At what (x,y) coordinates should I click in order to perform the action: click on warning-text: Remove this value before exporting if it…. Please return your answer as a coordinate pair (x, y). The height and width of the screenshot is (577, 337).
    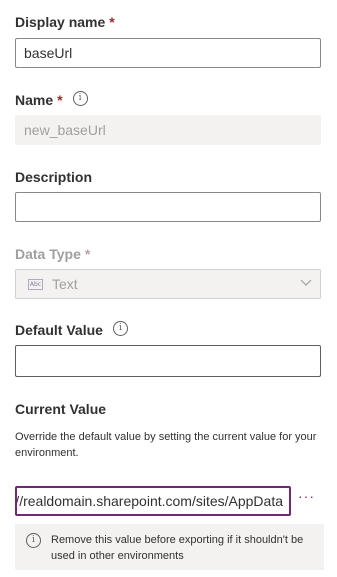
    Looking at the image, I should click on (177, 548).